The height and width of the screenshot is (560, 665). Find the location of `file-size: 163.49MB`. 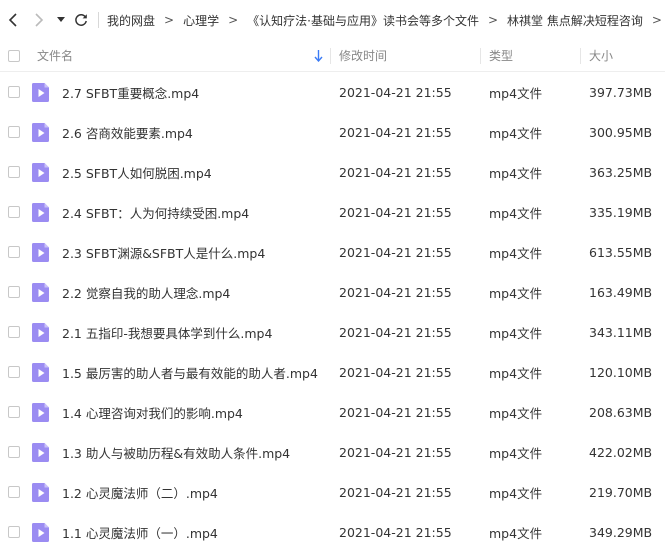

file-size: 163.49MB is located at coordinates (621, 292).